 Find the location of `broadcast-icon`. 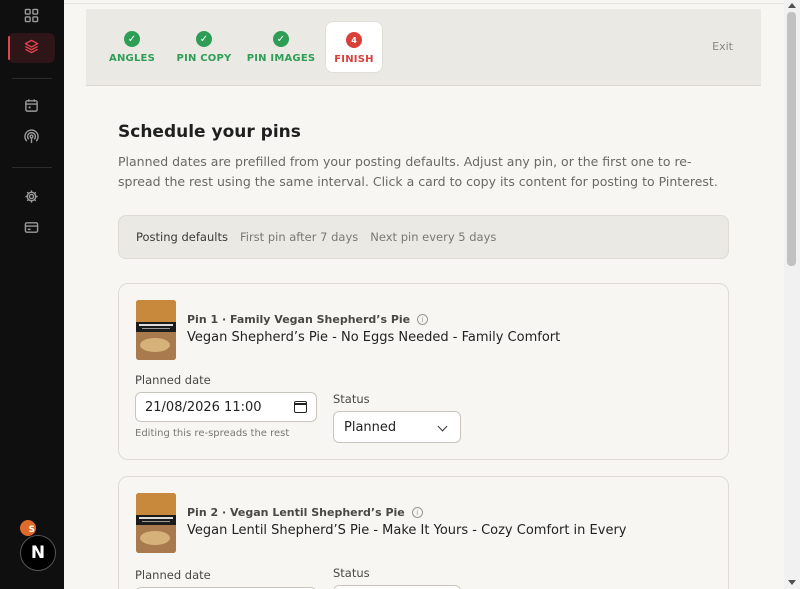

broadcast-icon is located at coordinates (31, 138).